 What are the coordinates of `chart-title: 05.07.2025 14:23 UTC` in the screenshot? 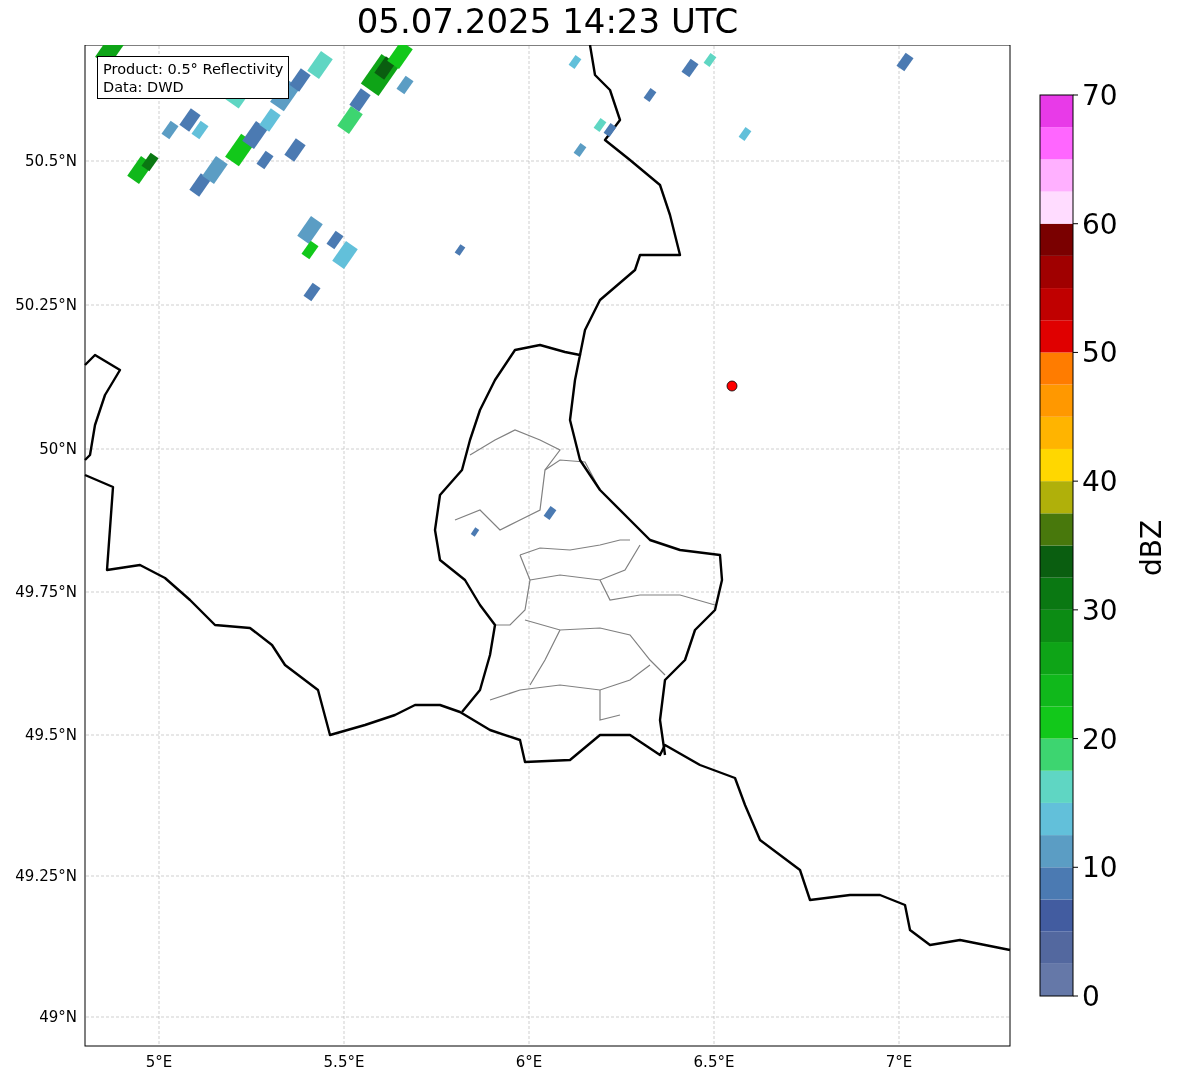 It's located at (547, 21).